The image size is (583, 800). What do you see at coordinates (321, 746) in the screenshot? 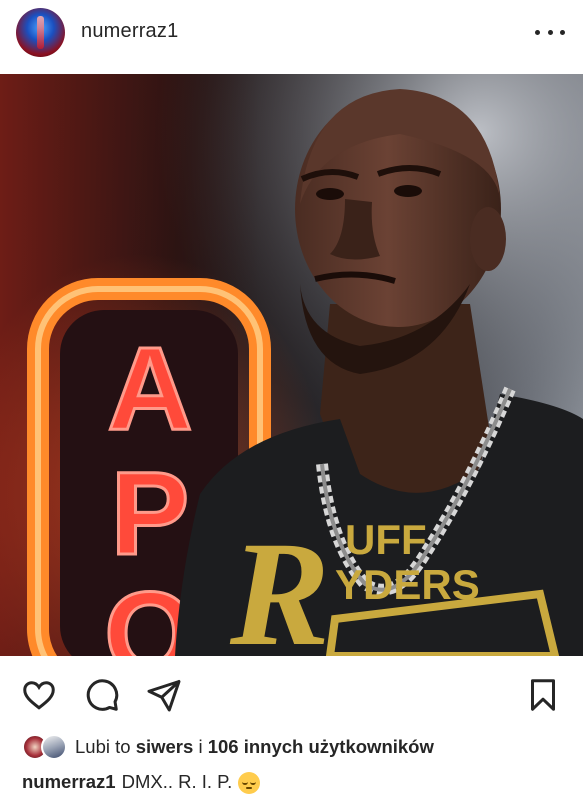
I see `likes-others: 106 innych użytkowników` at bounding box center [321, 746].